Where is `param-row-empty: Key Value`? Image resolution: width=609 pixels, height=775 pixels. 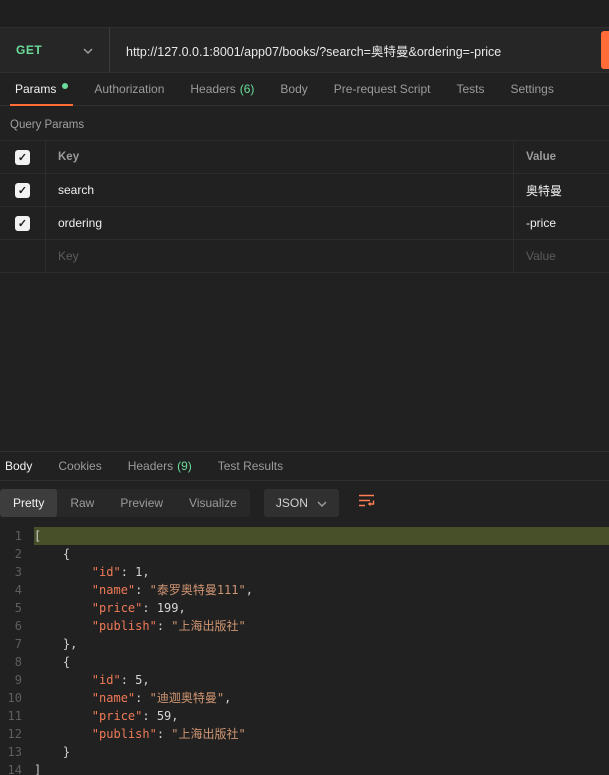 param-row-empty: Key Value is located at coordinates (304, 256).